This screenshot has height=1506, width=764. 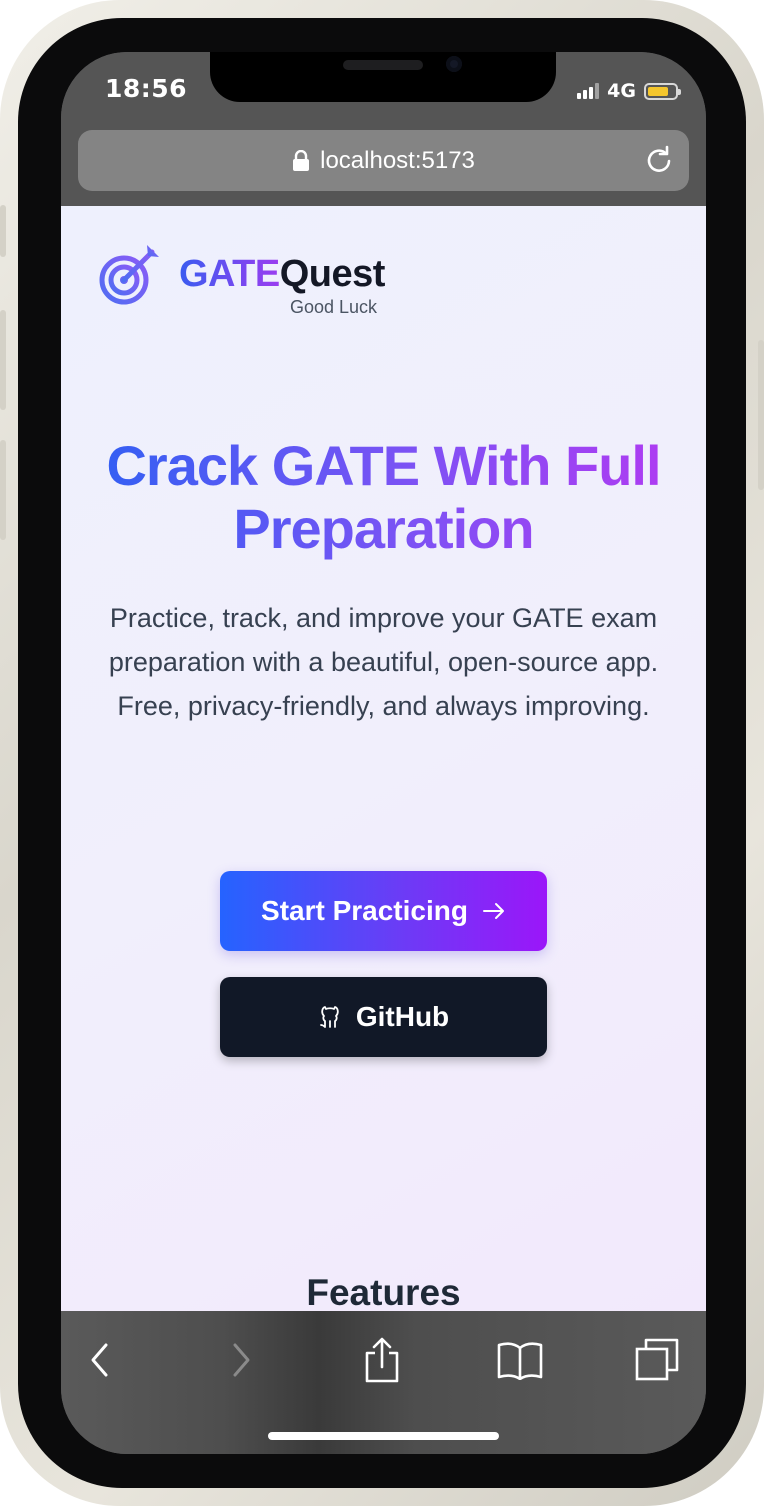 What do you see at coordinates (397, 160) in the screenshot?
I see `url-text: localhost:5173` at bounding box center [397, 160].